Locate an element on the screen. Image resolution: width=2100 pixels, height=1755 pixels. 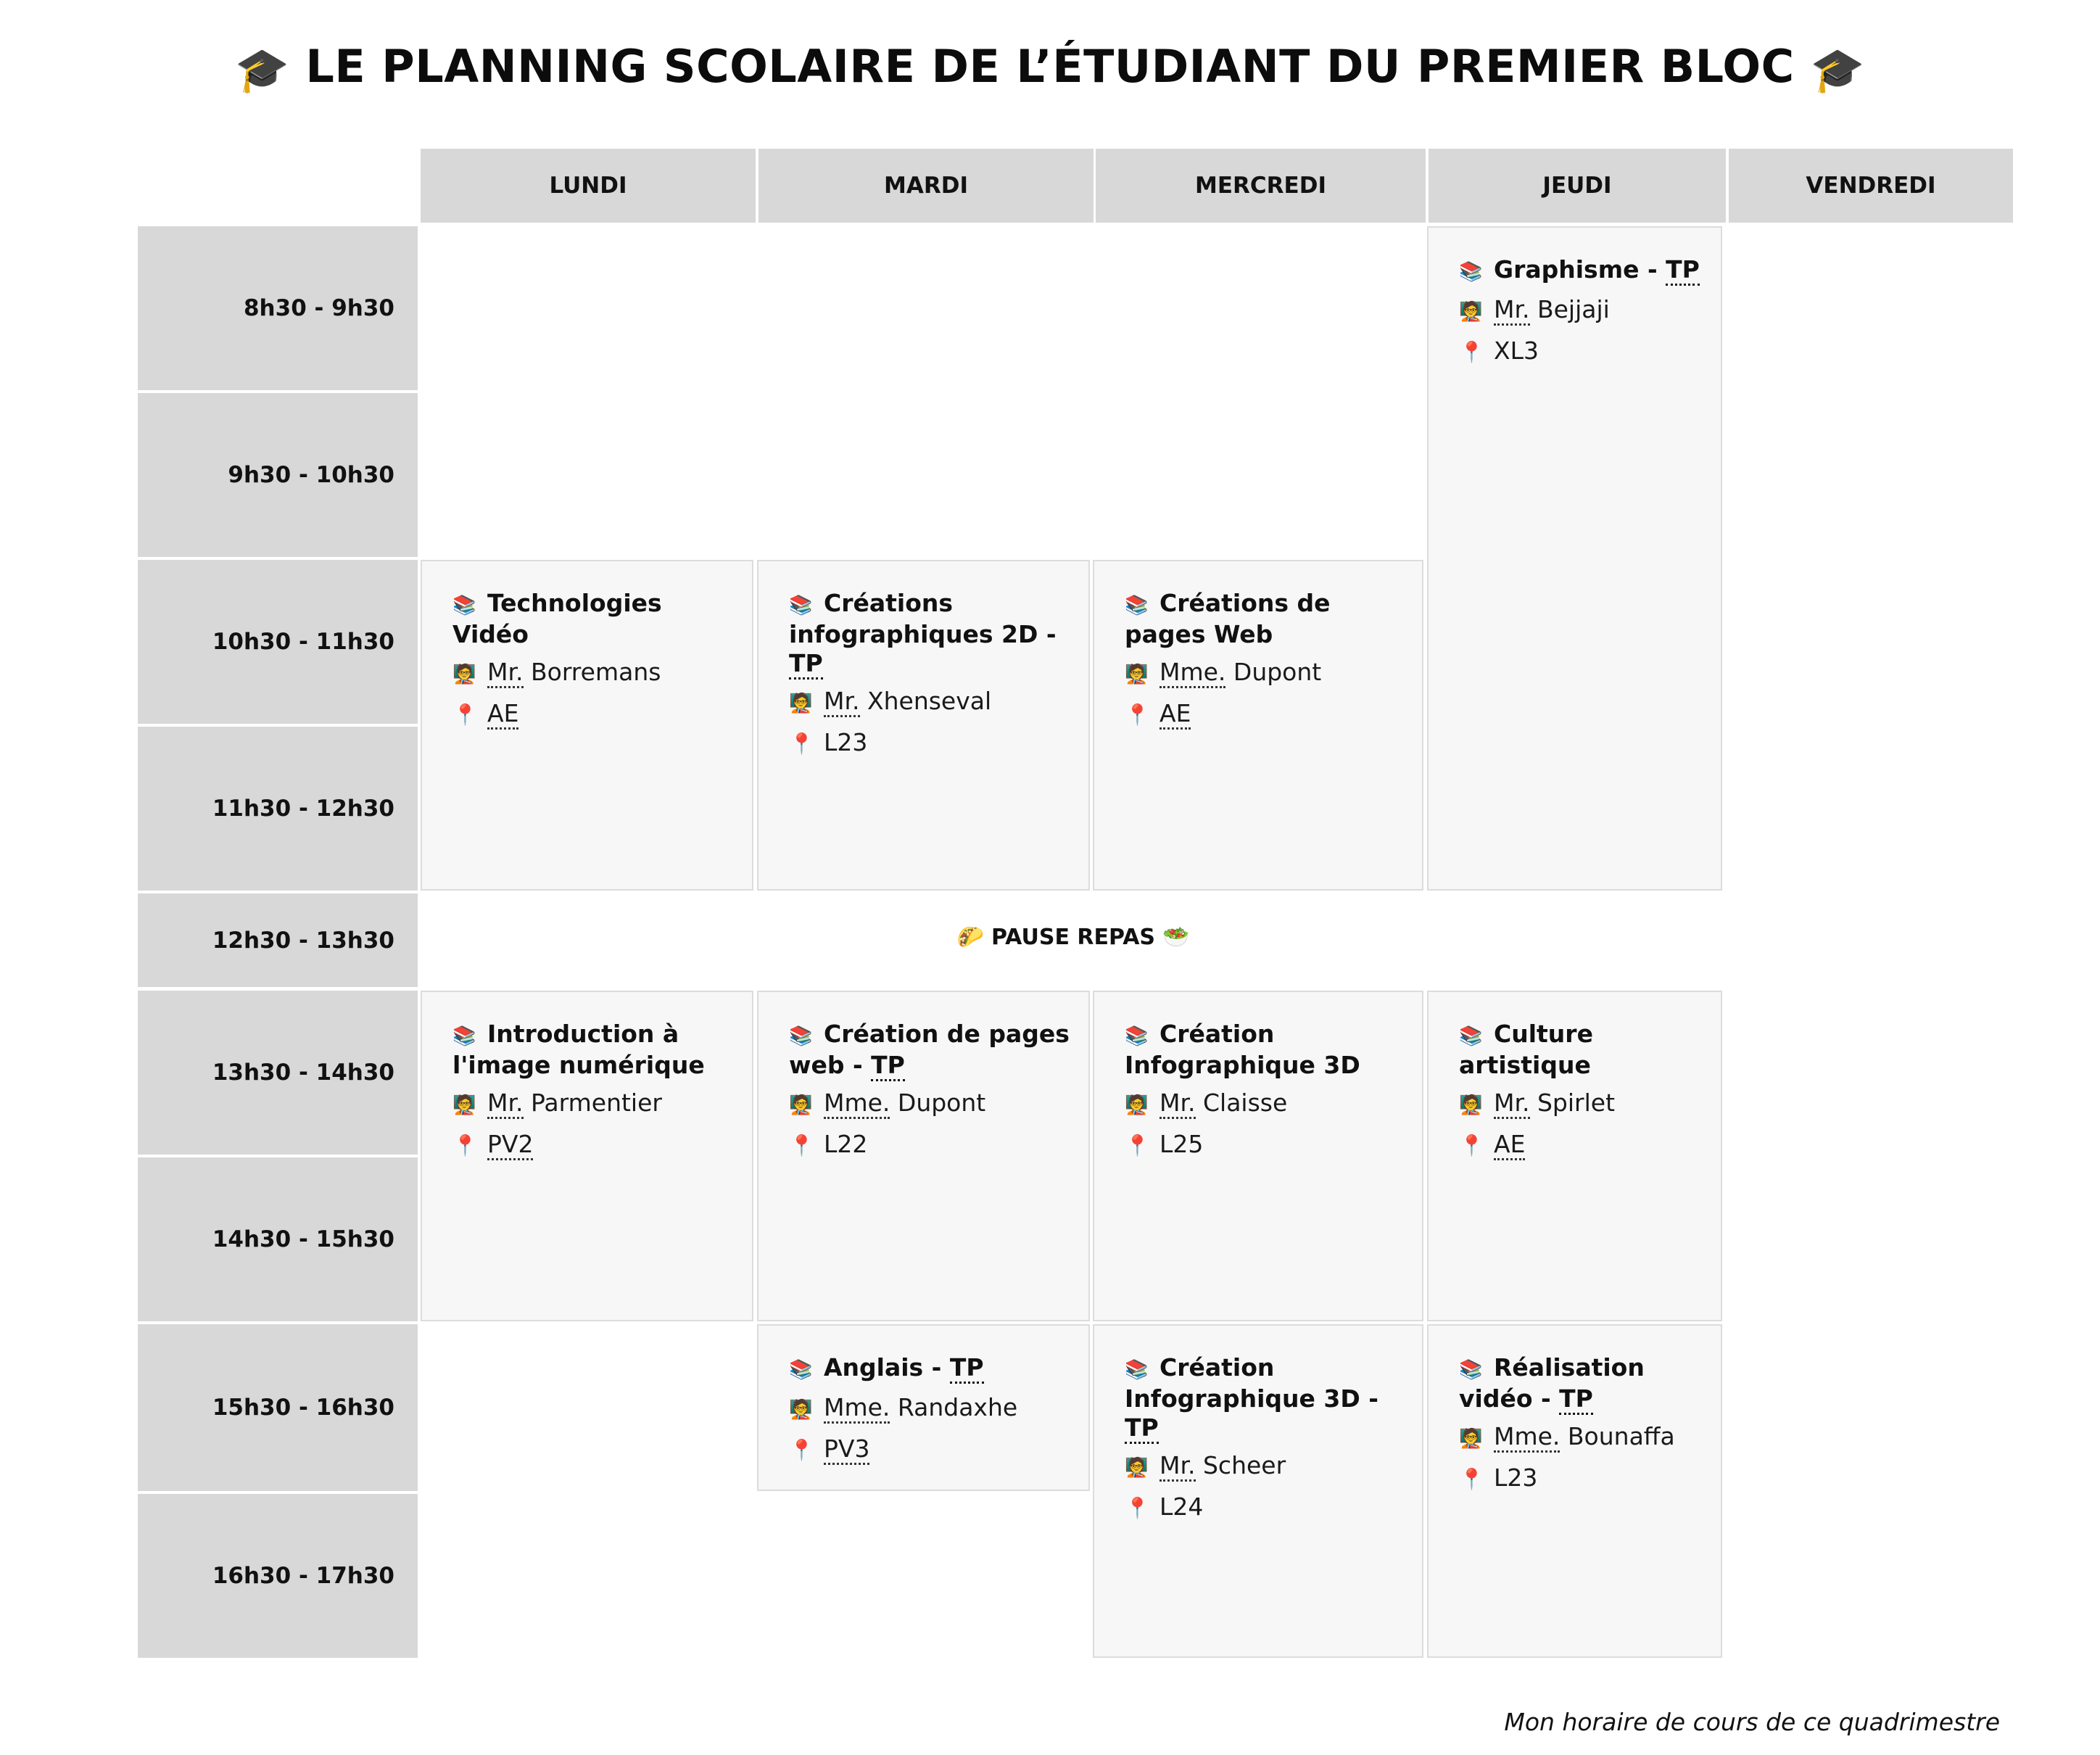
time-slot: 15h30 - 16h30 is located at coordinates (278, 1407).